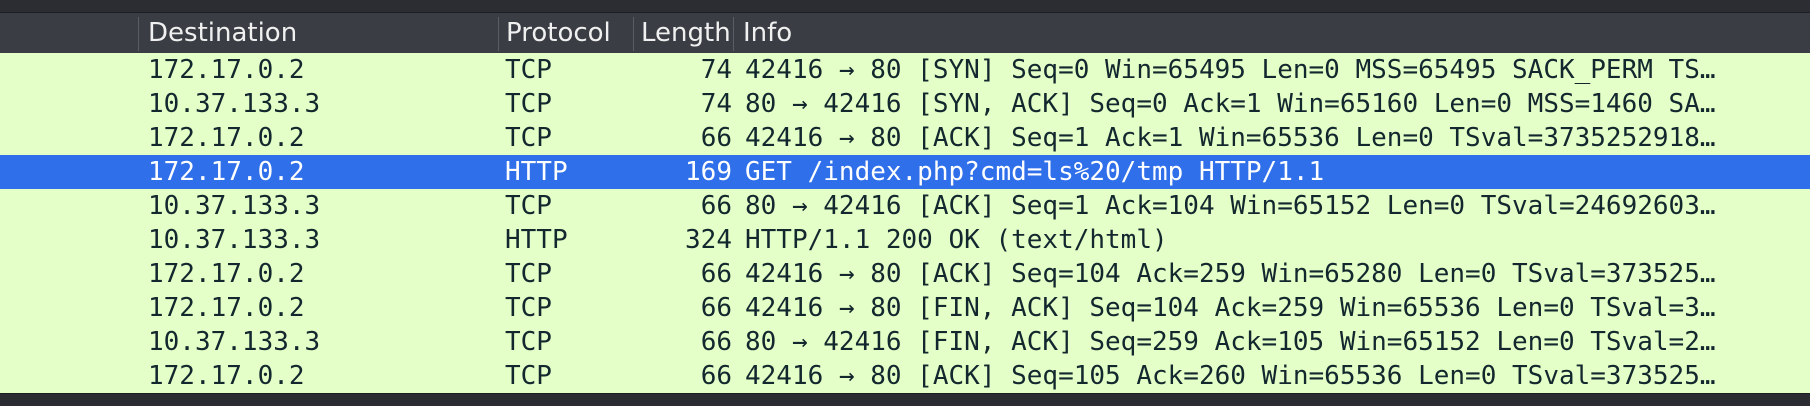 Image resolution: width=1810 pixels, height=406 pixels. What do you see at coordinates (905, 399) in the screenshot?
I see `pane-bottom-border` at bounding box center [905, 399].